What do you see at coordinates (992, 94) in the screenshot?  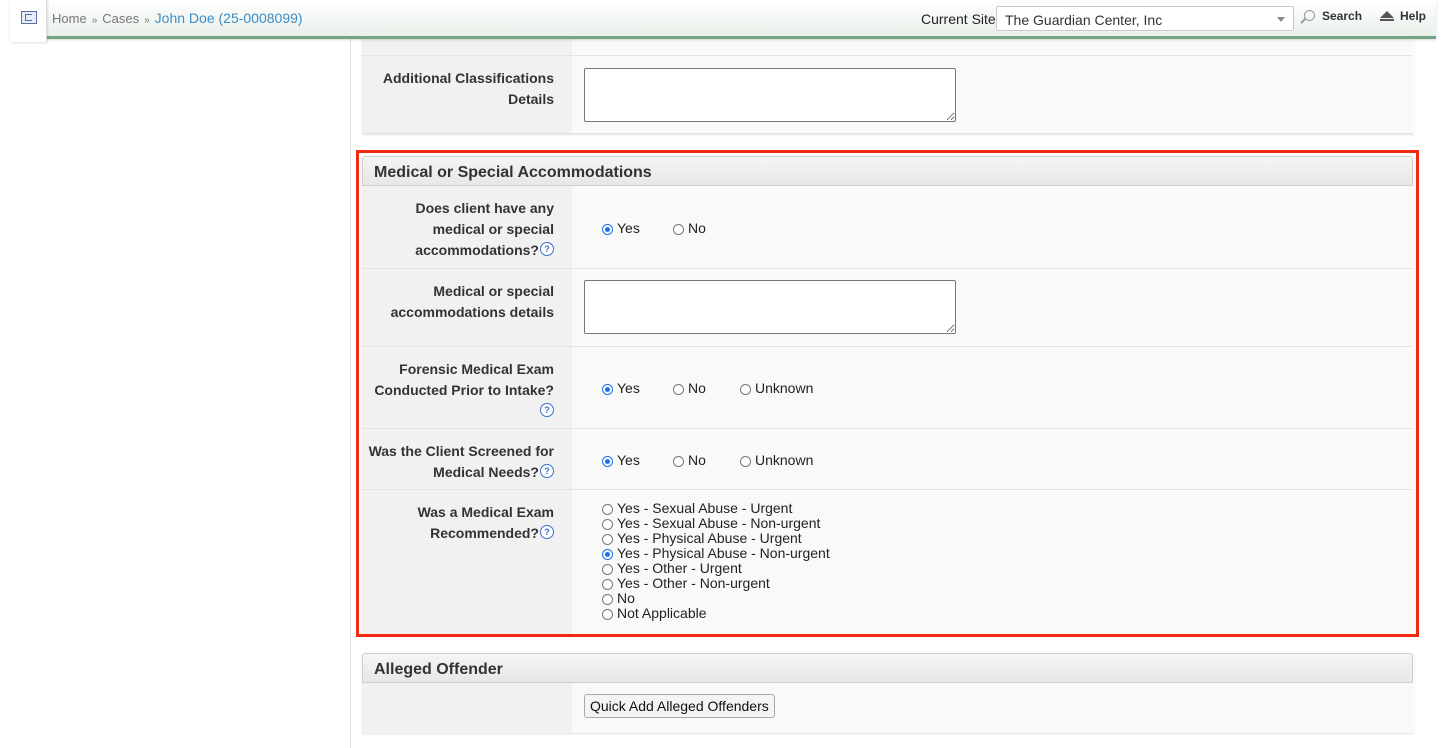 I see `additional-classifications-field` at bounding box center [992, 94].